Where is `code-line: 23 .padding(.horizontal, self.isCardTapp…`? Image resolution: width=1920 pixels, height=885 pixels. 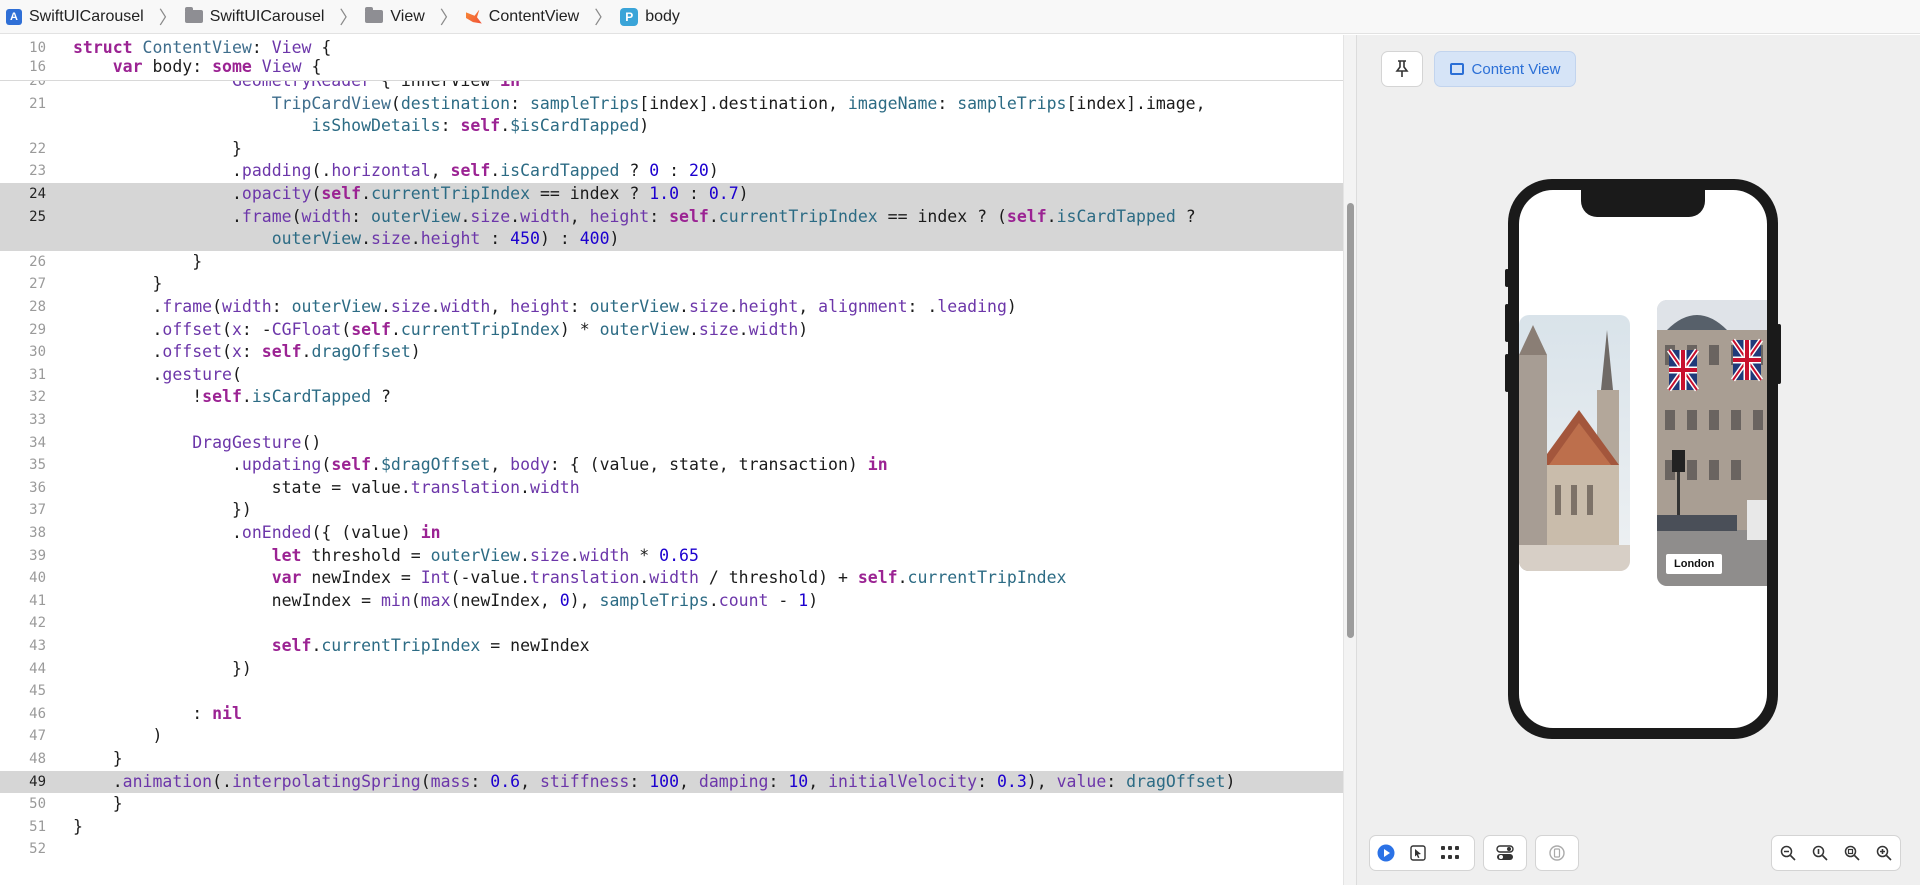 code-line: 23 .padding(.horizontal, self.isCardTapp… is located at coordinates (671, 171).